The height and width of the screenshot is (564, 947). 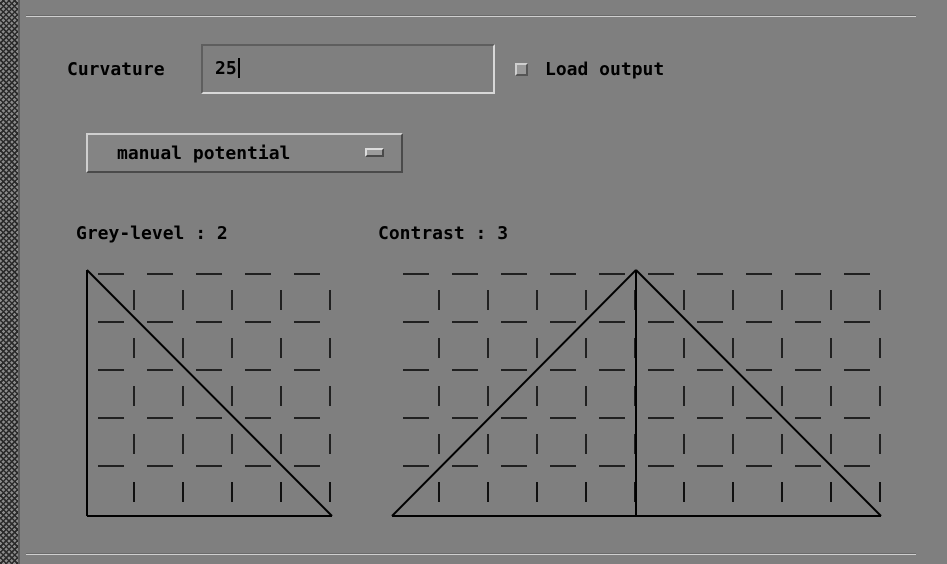 What do you see at coordinates (758, 393) in the screenshot?
I see `potential-curve-right` at bounding box center [758, 393].